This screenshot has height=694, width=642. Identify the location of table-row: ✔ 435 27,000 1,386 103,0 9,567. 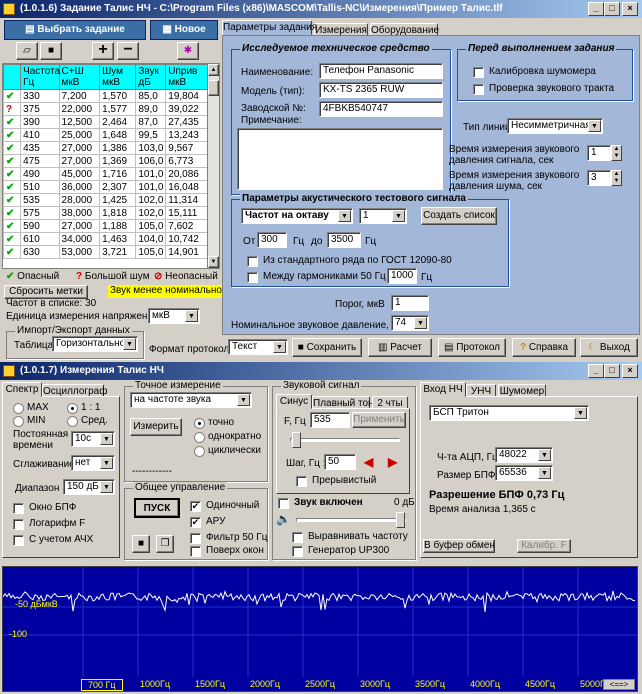
(105, 148).